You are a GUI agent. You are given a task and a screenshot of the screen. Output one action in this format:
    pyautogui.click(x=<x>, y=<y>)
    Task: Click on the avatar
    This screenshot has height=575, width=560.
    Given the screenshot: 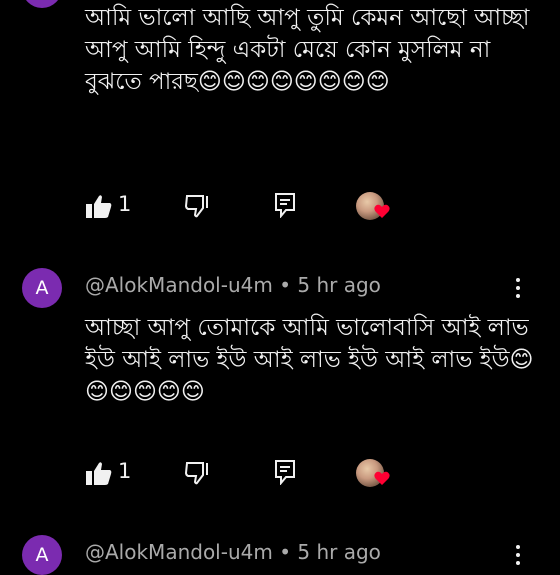 What is the action you would take?
    pyautogui.click(x=42, y=4)
    